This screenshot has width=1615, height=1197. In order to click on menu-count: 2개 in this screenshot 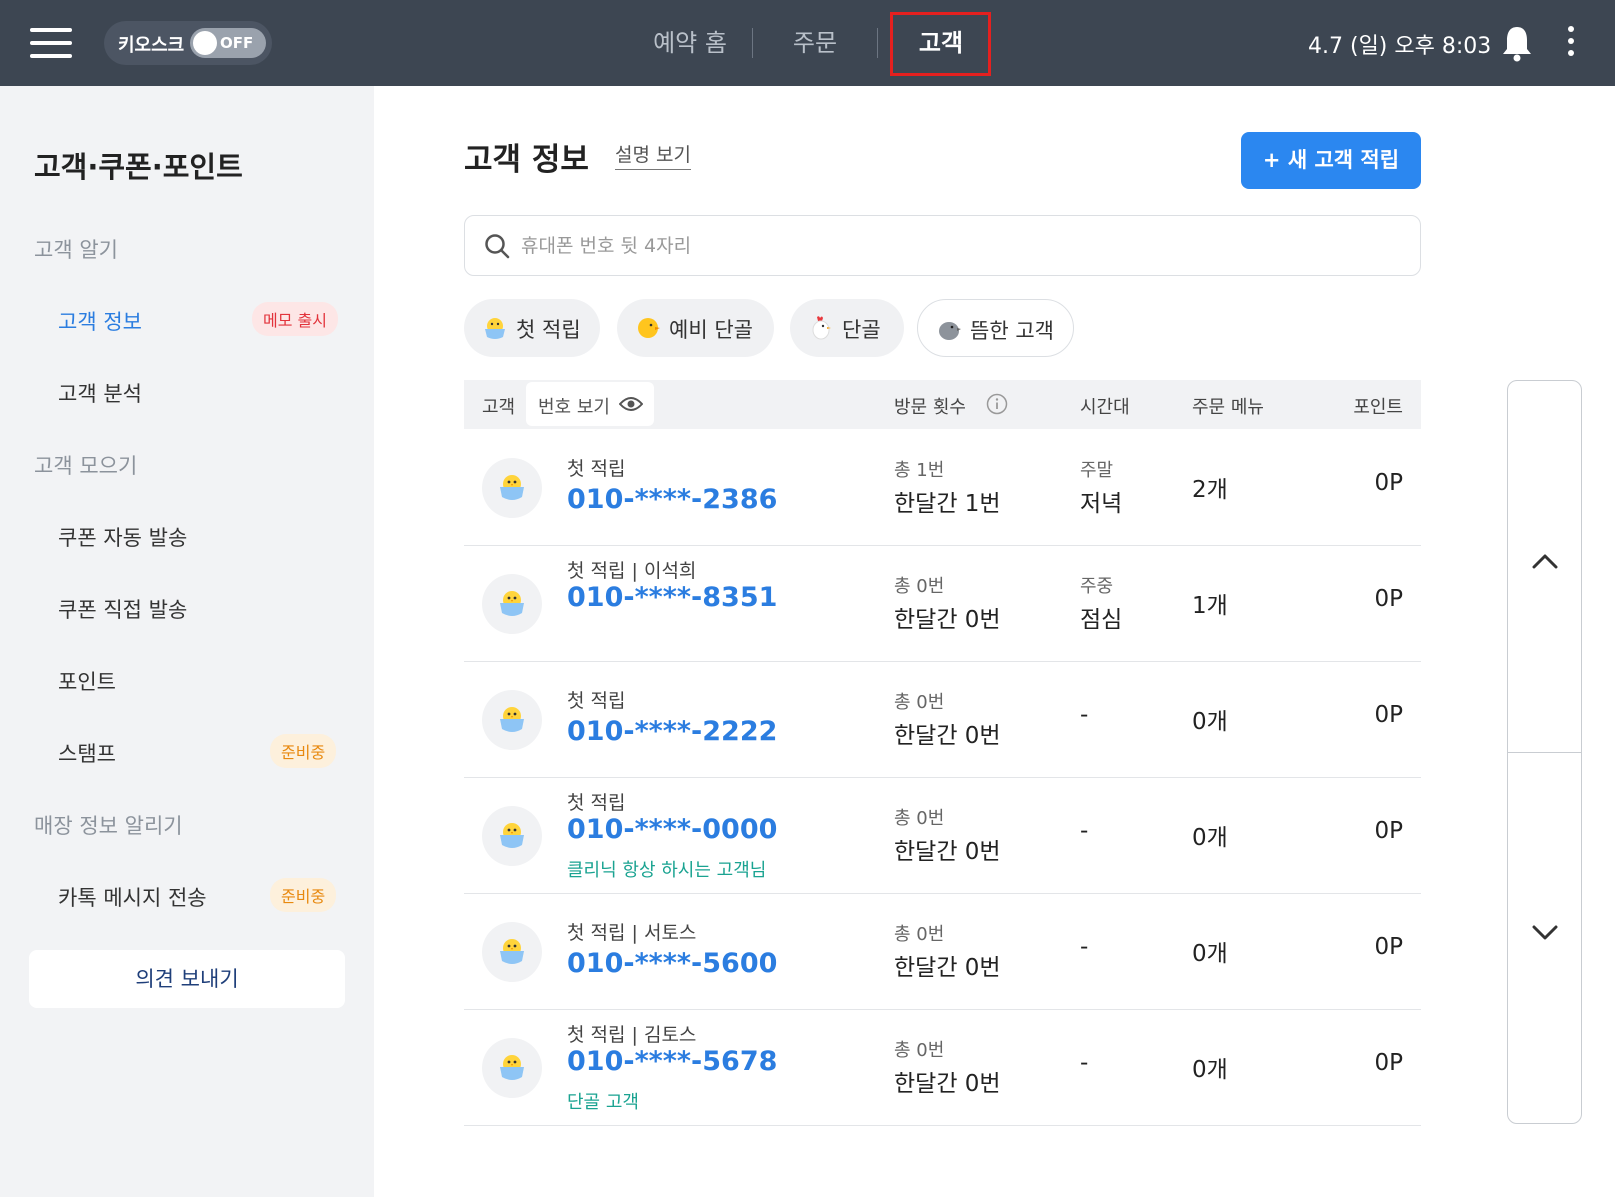, I will do `click(1210, 490)`.